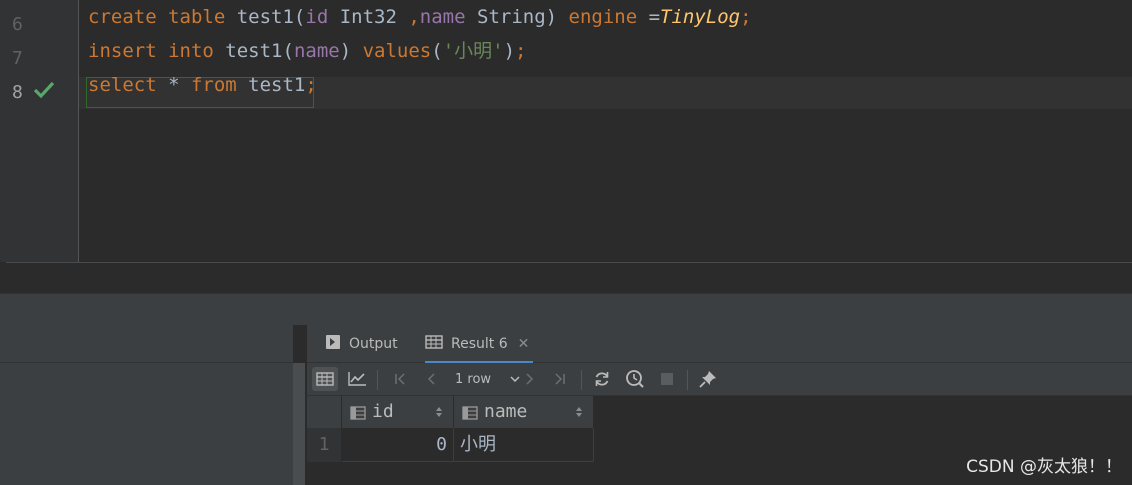  Describe the element at coordinates (473, 379) in the screenshot. I see `row-count-selector: 1 row` at that location.